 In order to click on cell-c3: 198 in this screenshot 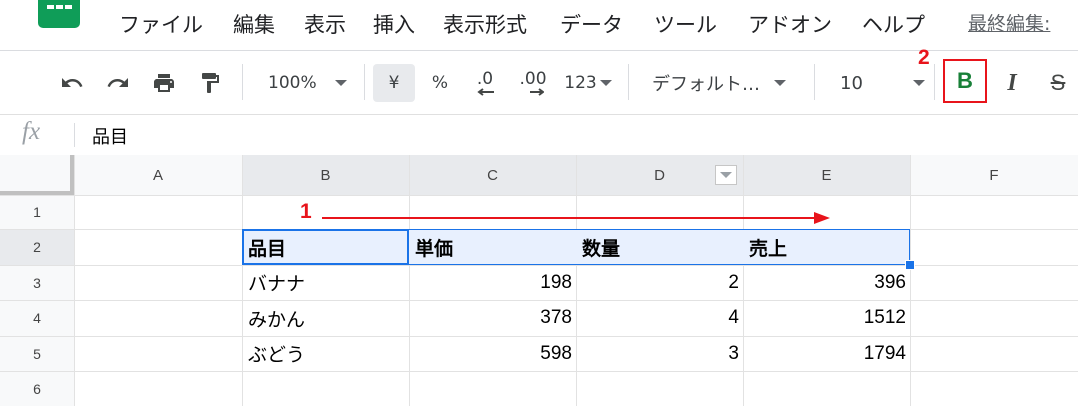, I will do `click(490, 282)`.